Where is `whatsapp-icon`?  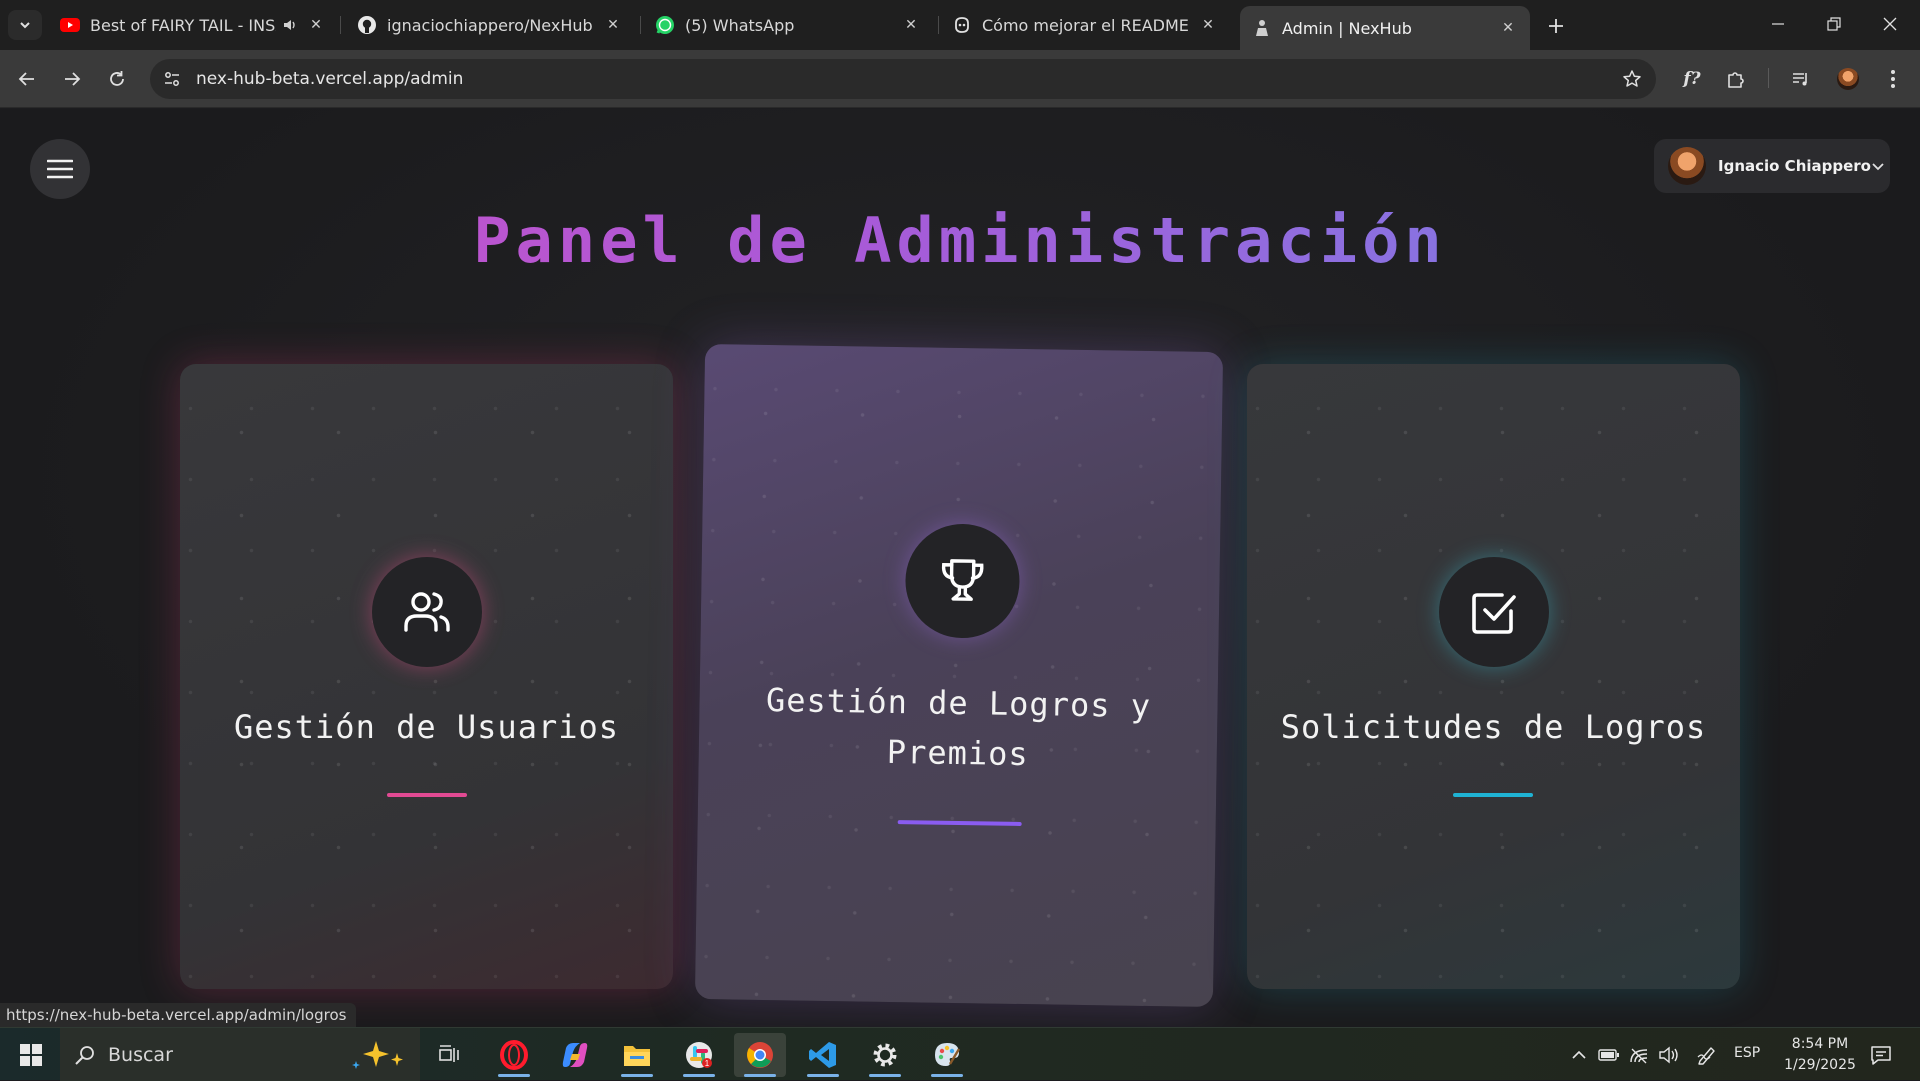
whatsapp-icon is located at coordinates (665, 25).